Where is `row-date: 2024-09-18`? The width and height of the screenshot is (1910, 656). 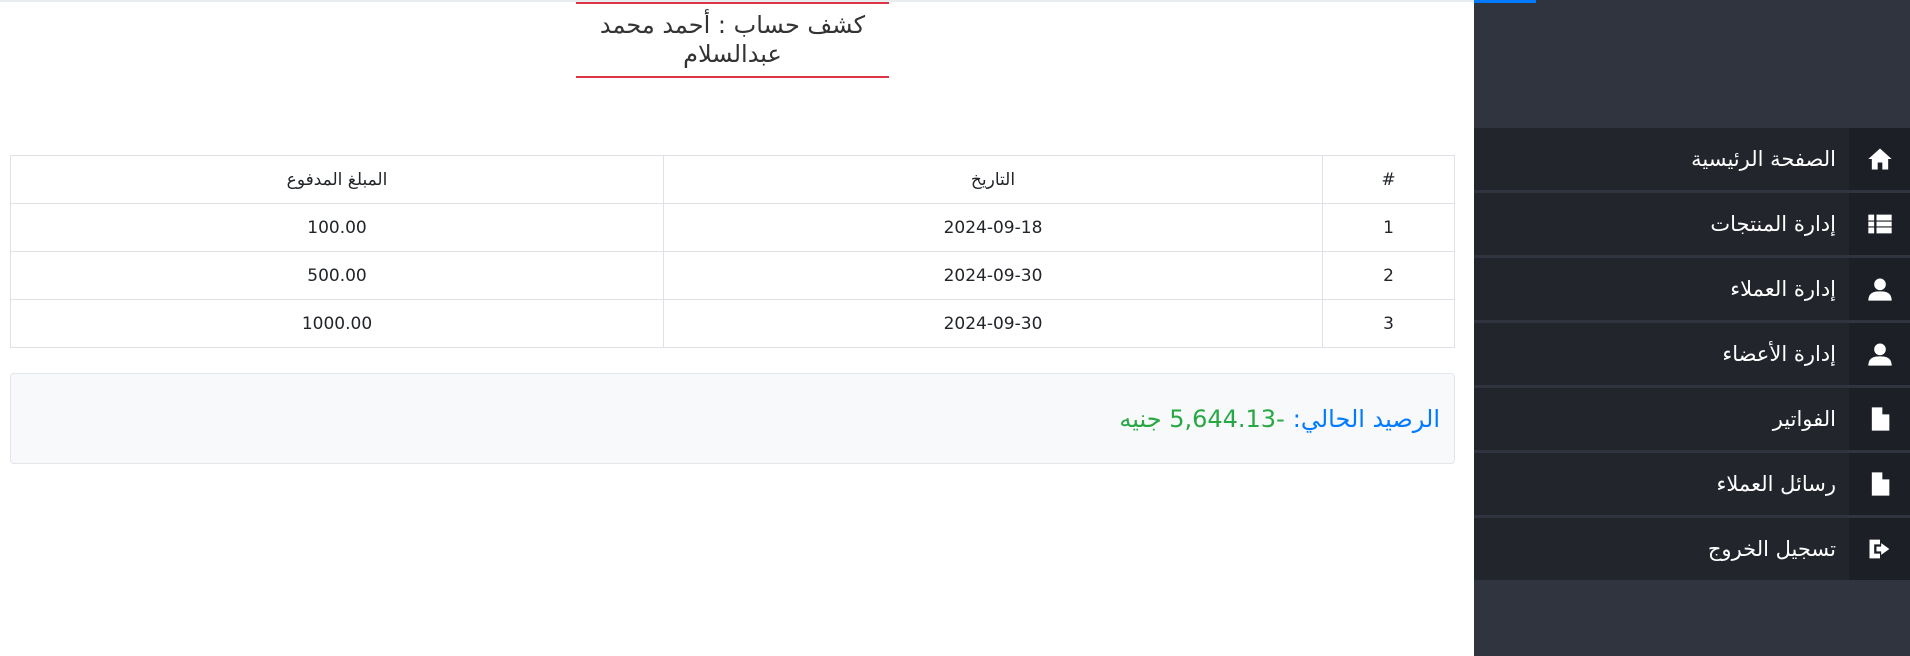
row-date: 2024-09-18 is located at coordinates (993, 227).